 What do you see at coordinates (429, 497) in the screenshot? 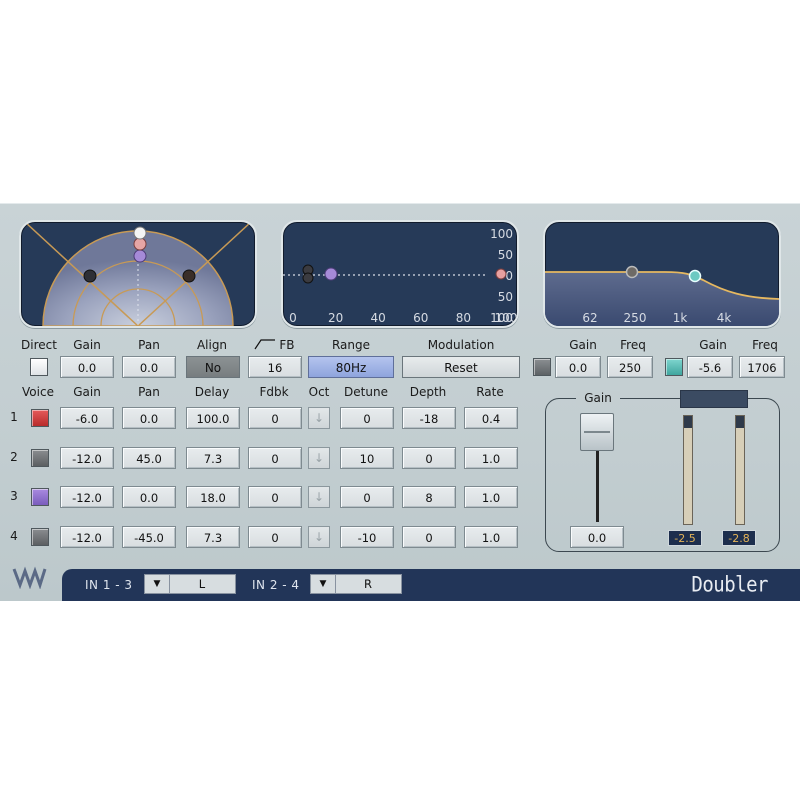
I see `voice-depth-field: 8` at bounding box center [429, 497].